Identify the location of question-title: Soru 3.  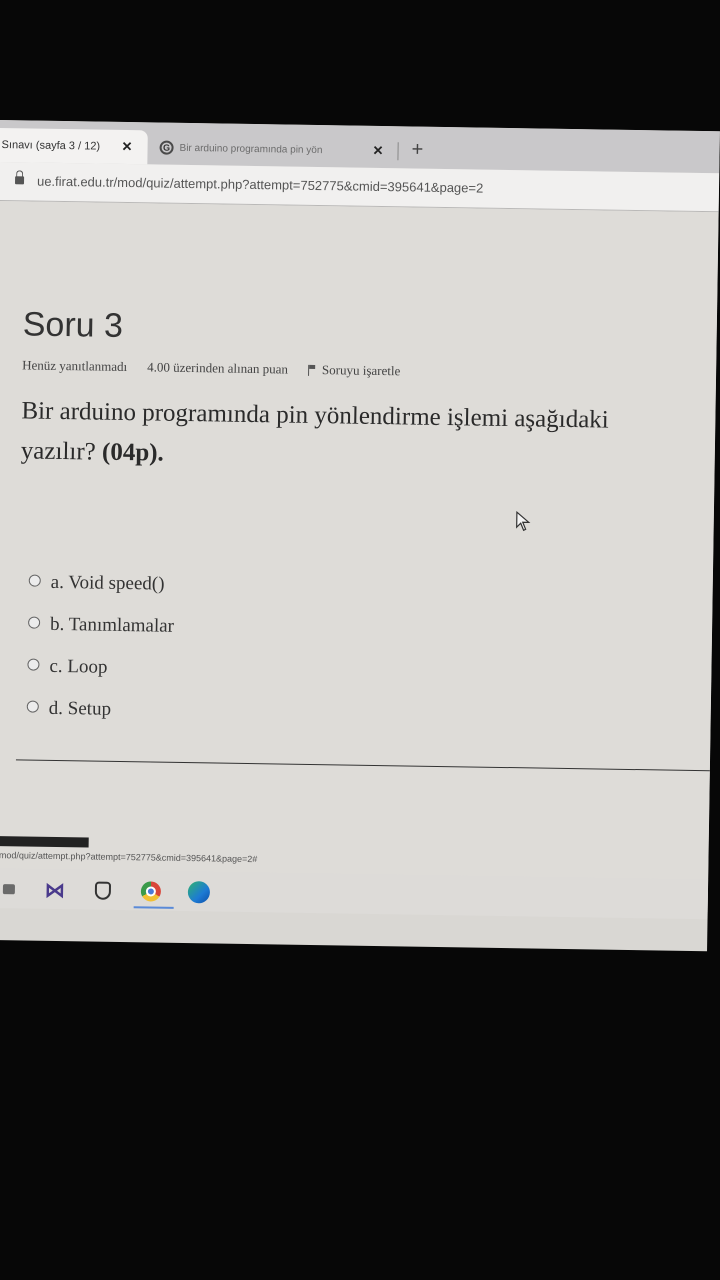
(73, 325).